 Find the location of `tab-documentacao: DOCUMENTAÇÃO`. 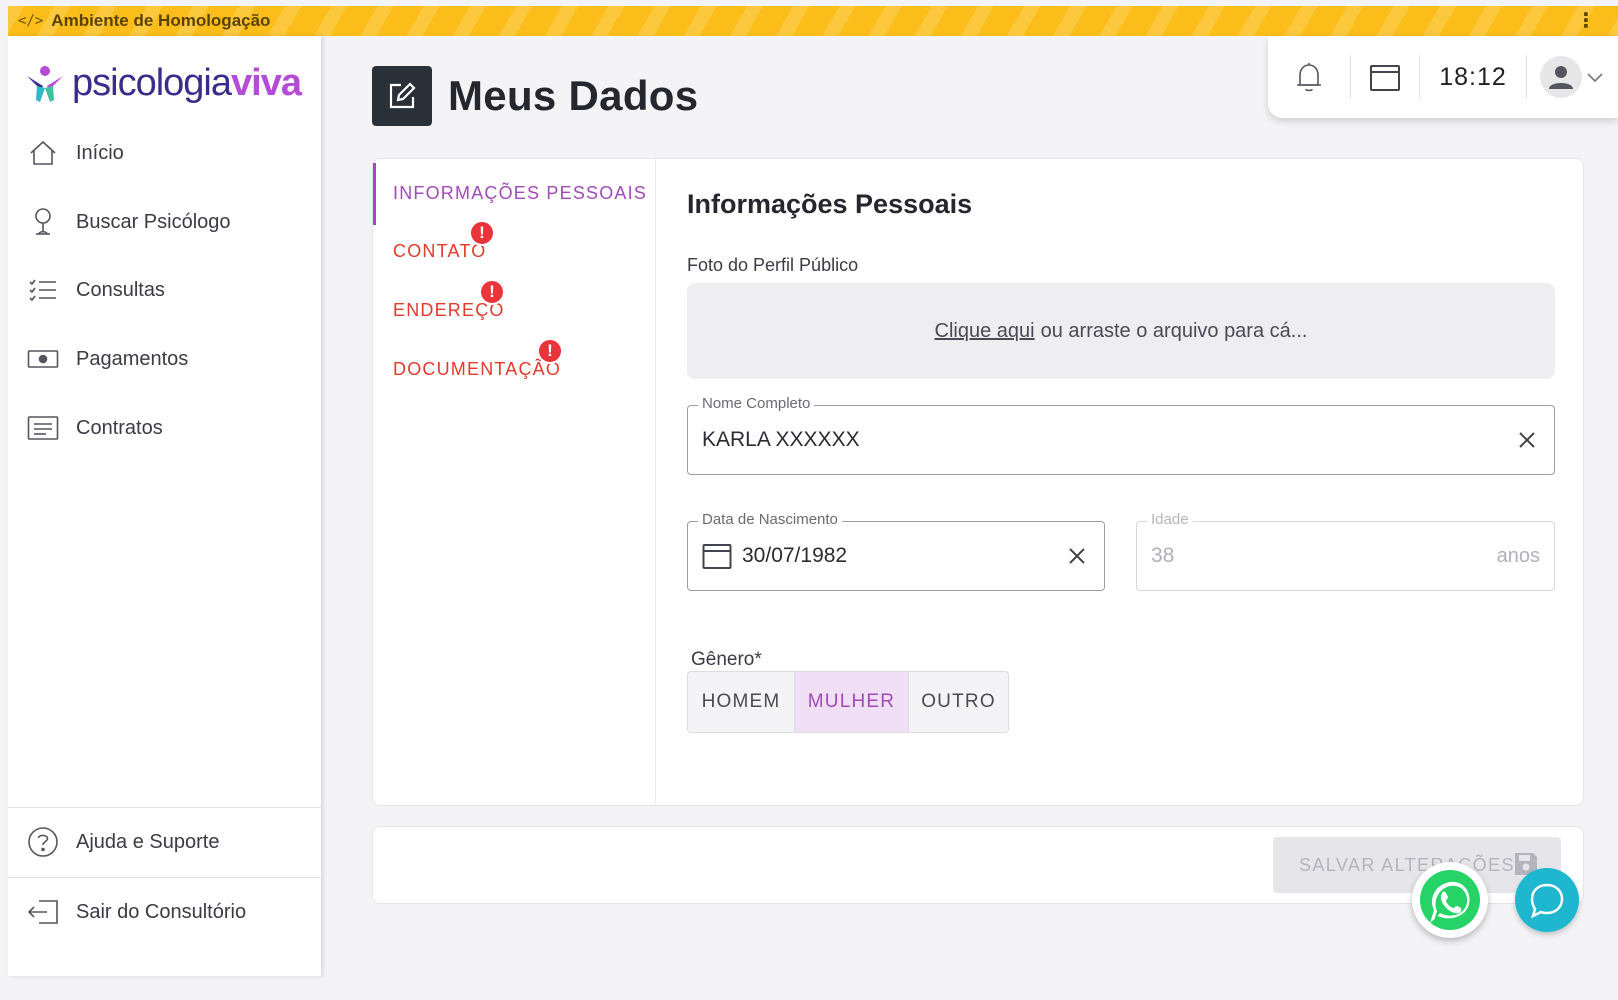

tab-documentacao: DOCUMENTAÇÃO is located at coordinates (477, 369).